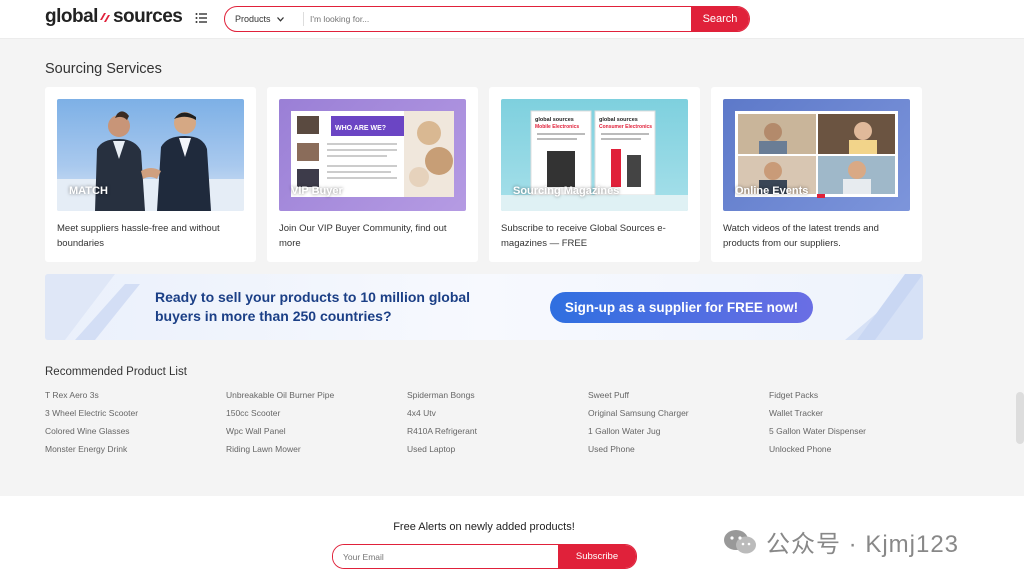 This screenshot has height=581, width=1024. I want to click on search-category-label: Products, so click(253, 19).